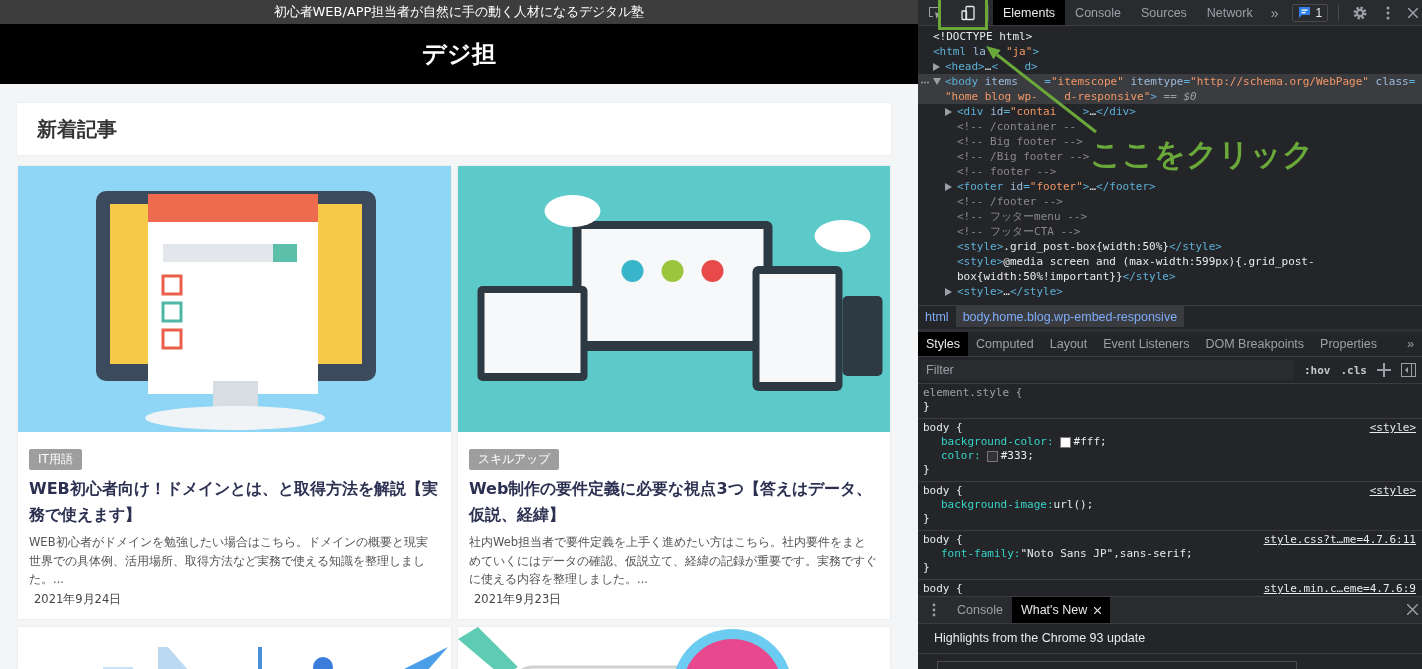 The image size is (1422, 669). Describe the element at coordinates (1202, 154) in the screenshot. I see `annotation-label: ここをクリック` at that location.